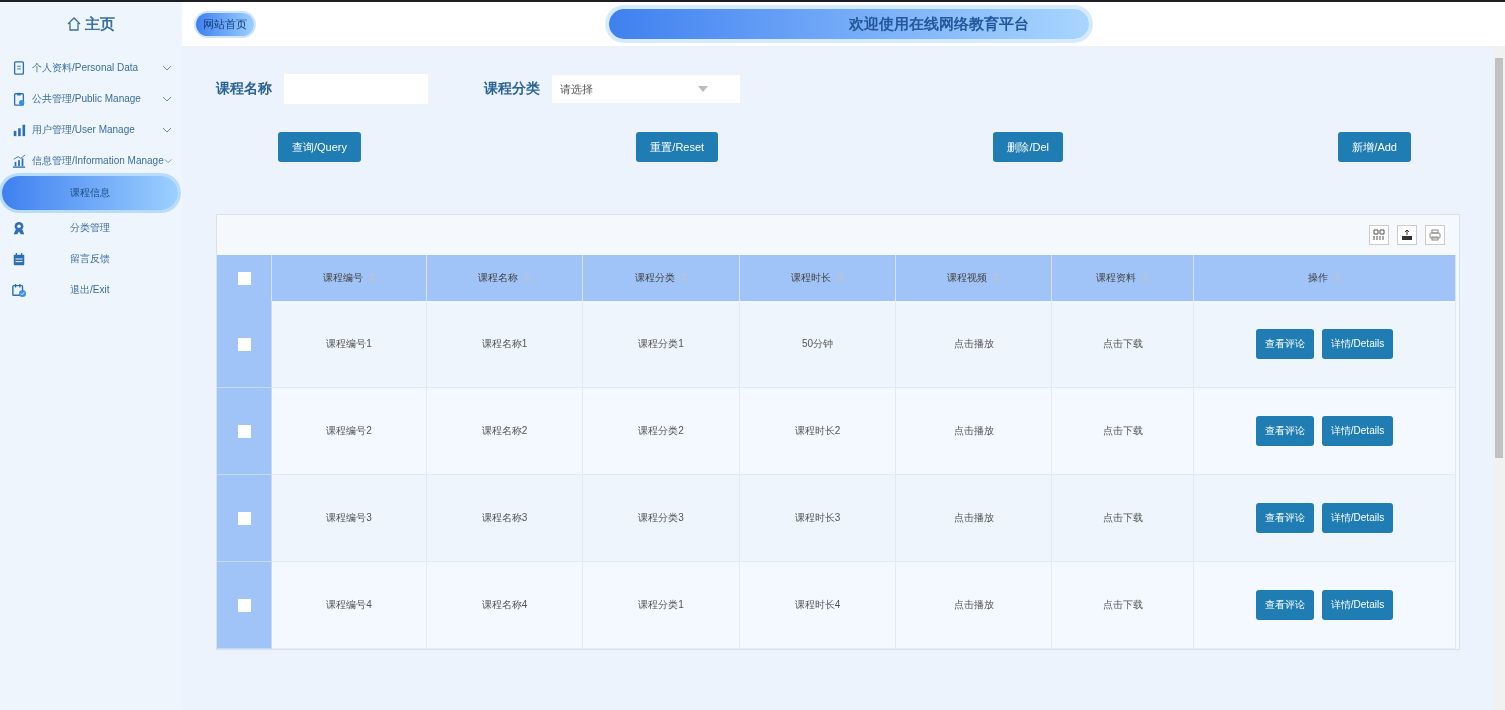 This screenshot has width=1505, height=710. What do you see at coordinates (19, 67) in the screenshot?
I see `doc-icon` at bounding box center [19, 67].